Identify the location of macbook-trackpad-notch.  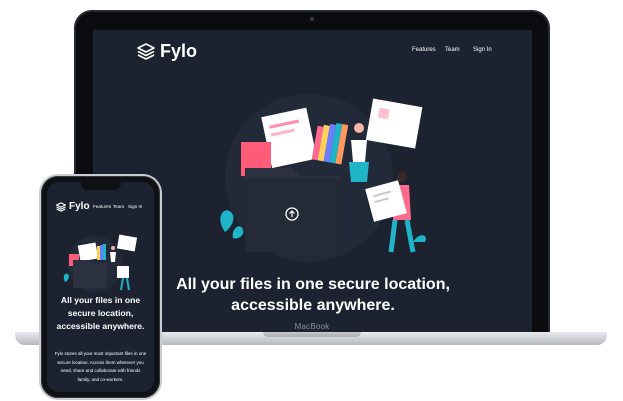
(312, 334).